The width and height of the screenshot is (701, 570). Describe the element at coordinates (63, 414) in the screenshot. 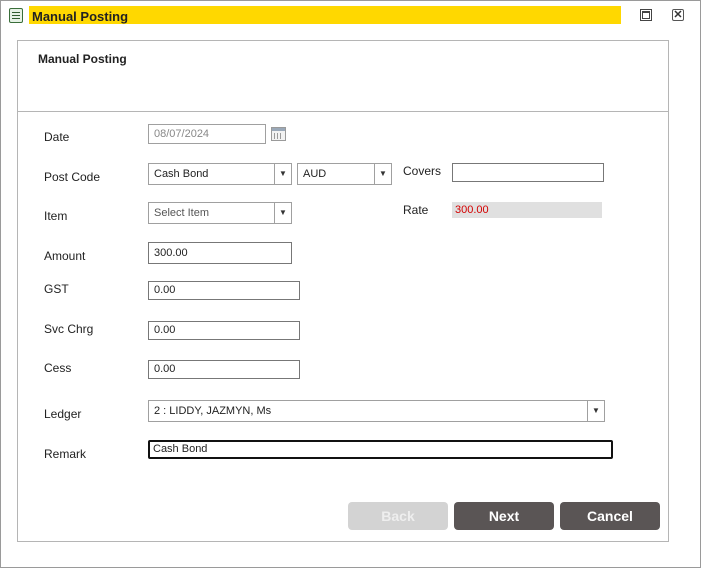

I see `ledger-label: Ledger` at that location.